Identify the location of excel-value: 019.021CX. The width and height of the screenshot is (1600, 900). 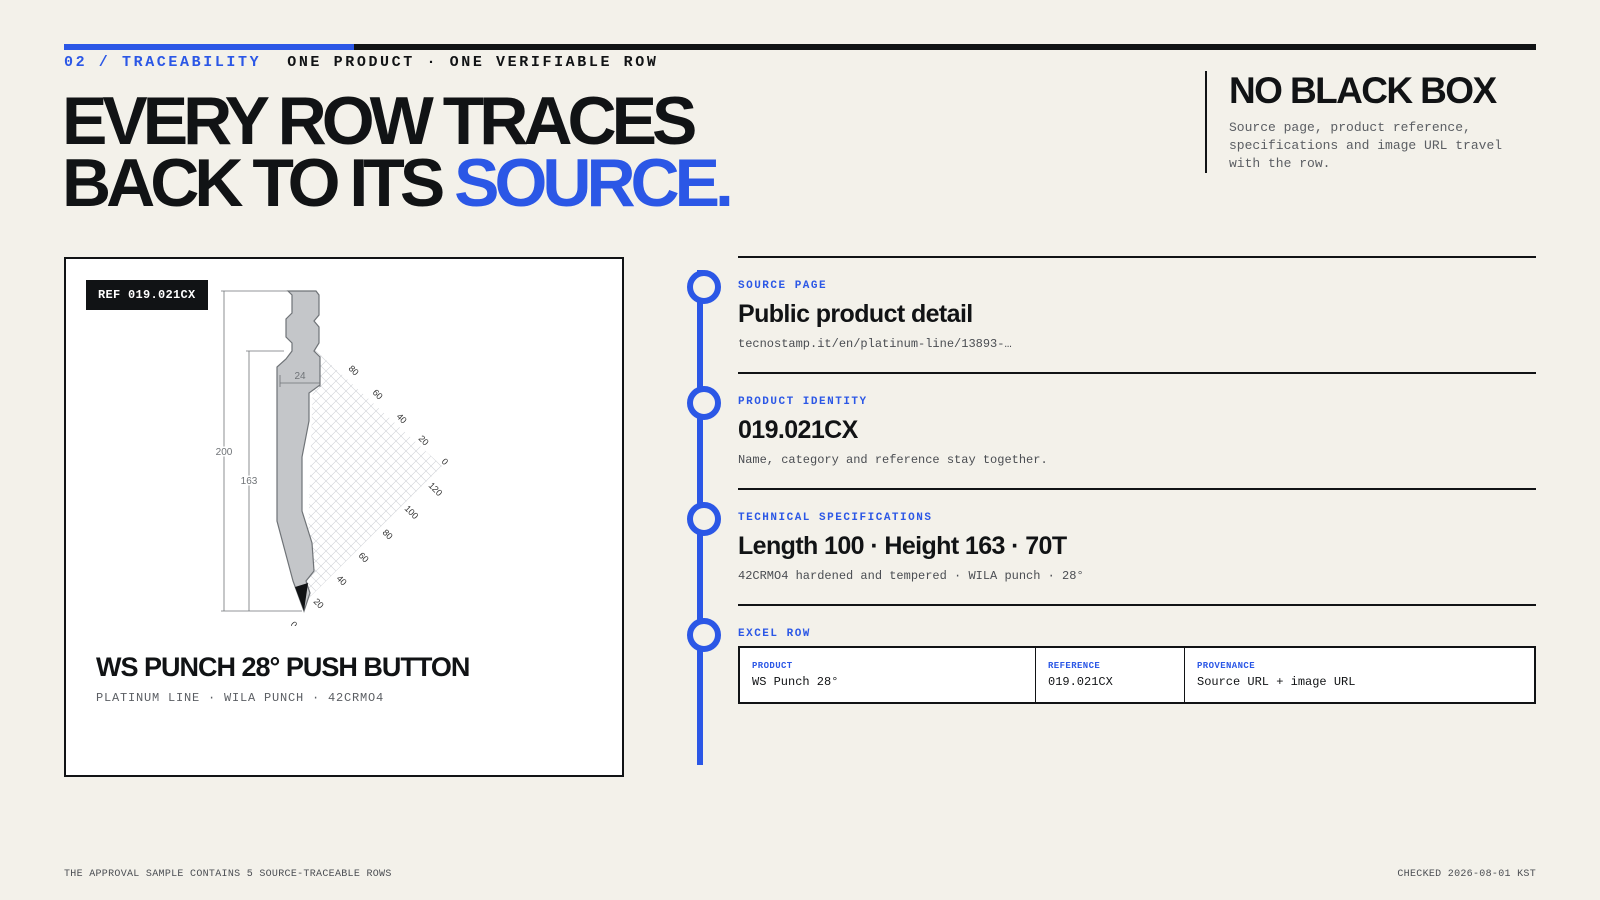
(1080, 682).